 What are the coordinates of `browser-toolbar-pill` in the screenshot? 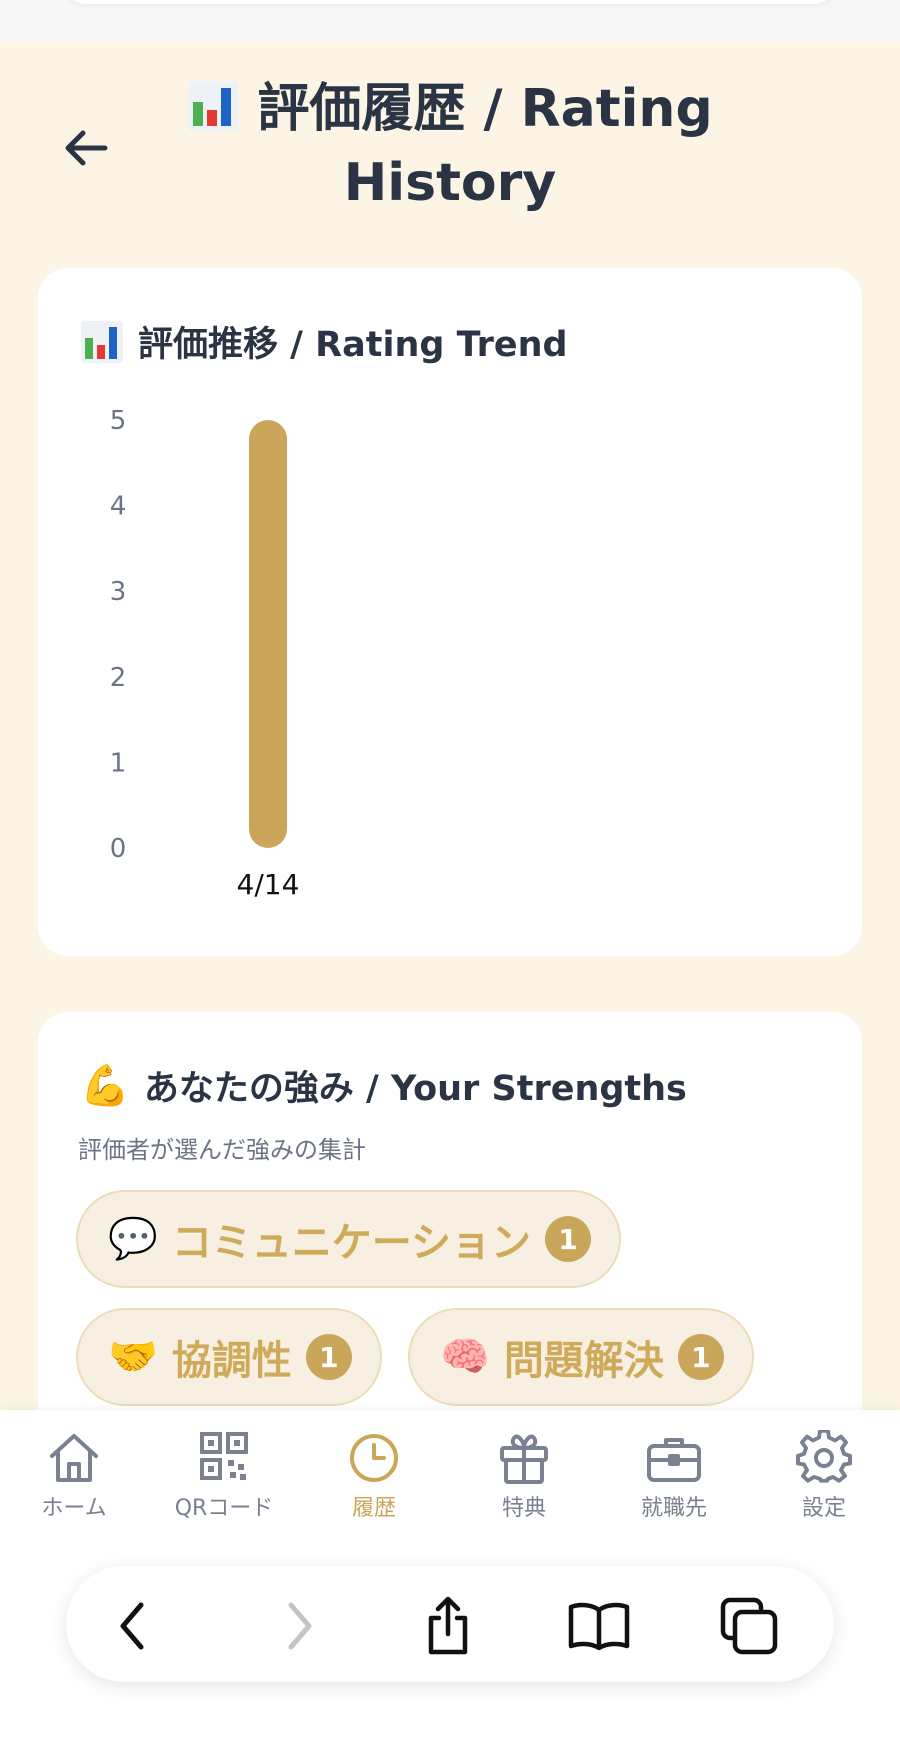 It's located at (450, 1624).